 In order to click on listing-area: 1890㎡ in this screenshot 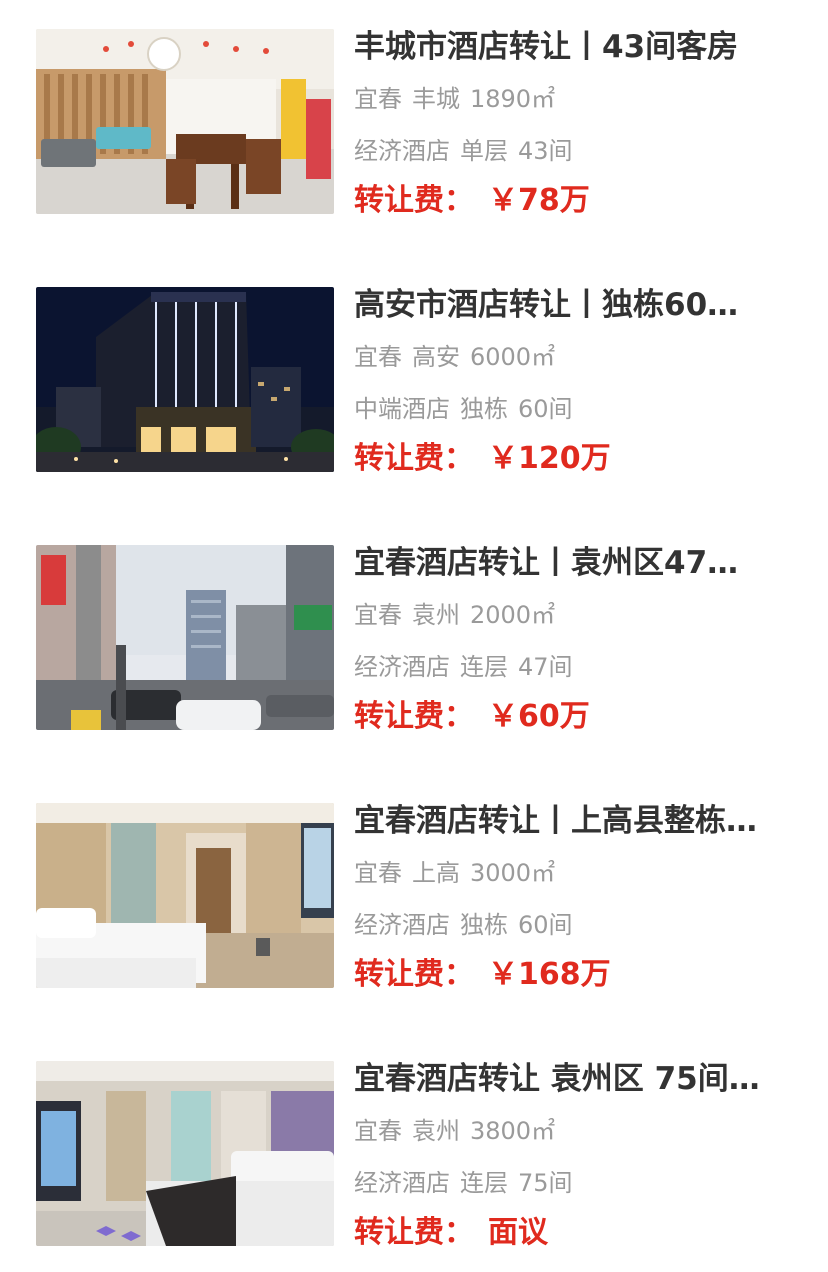, I will do `click(513, 99)`.